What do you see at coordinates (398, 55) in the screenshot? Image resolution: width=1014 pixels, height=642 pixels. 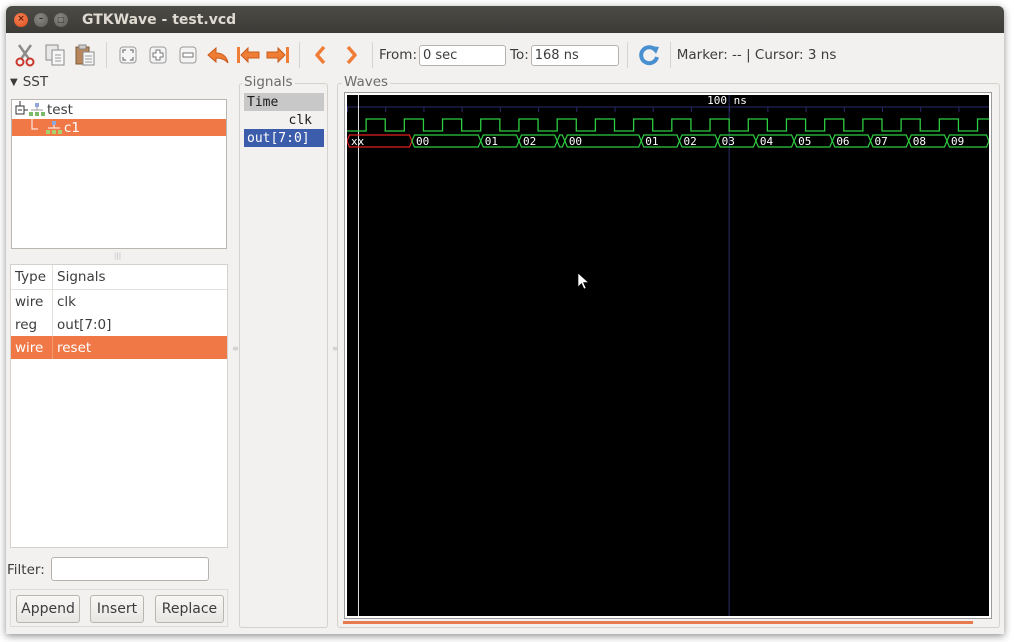 I see `from-label: From:` at bounding box center [398, 55].